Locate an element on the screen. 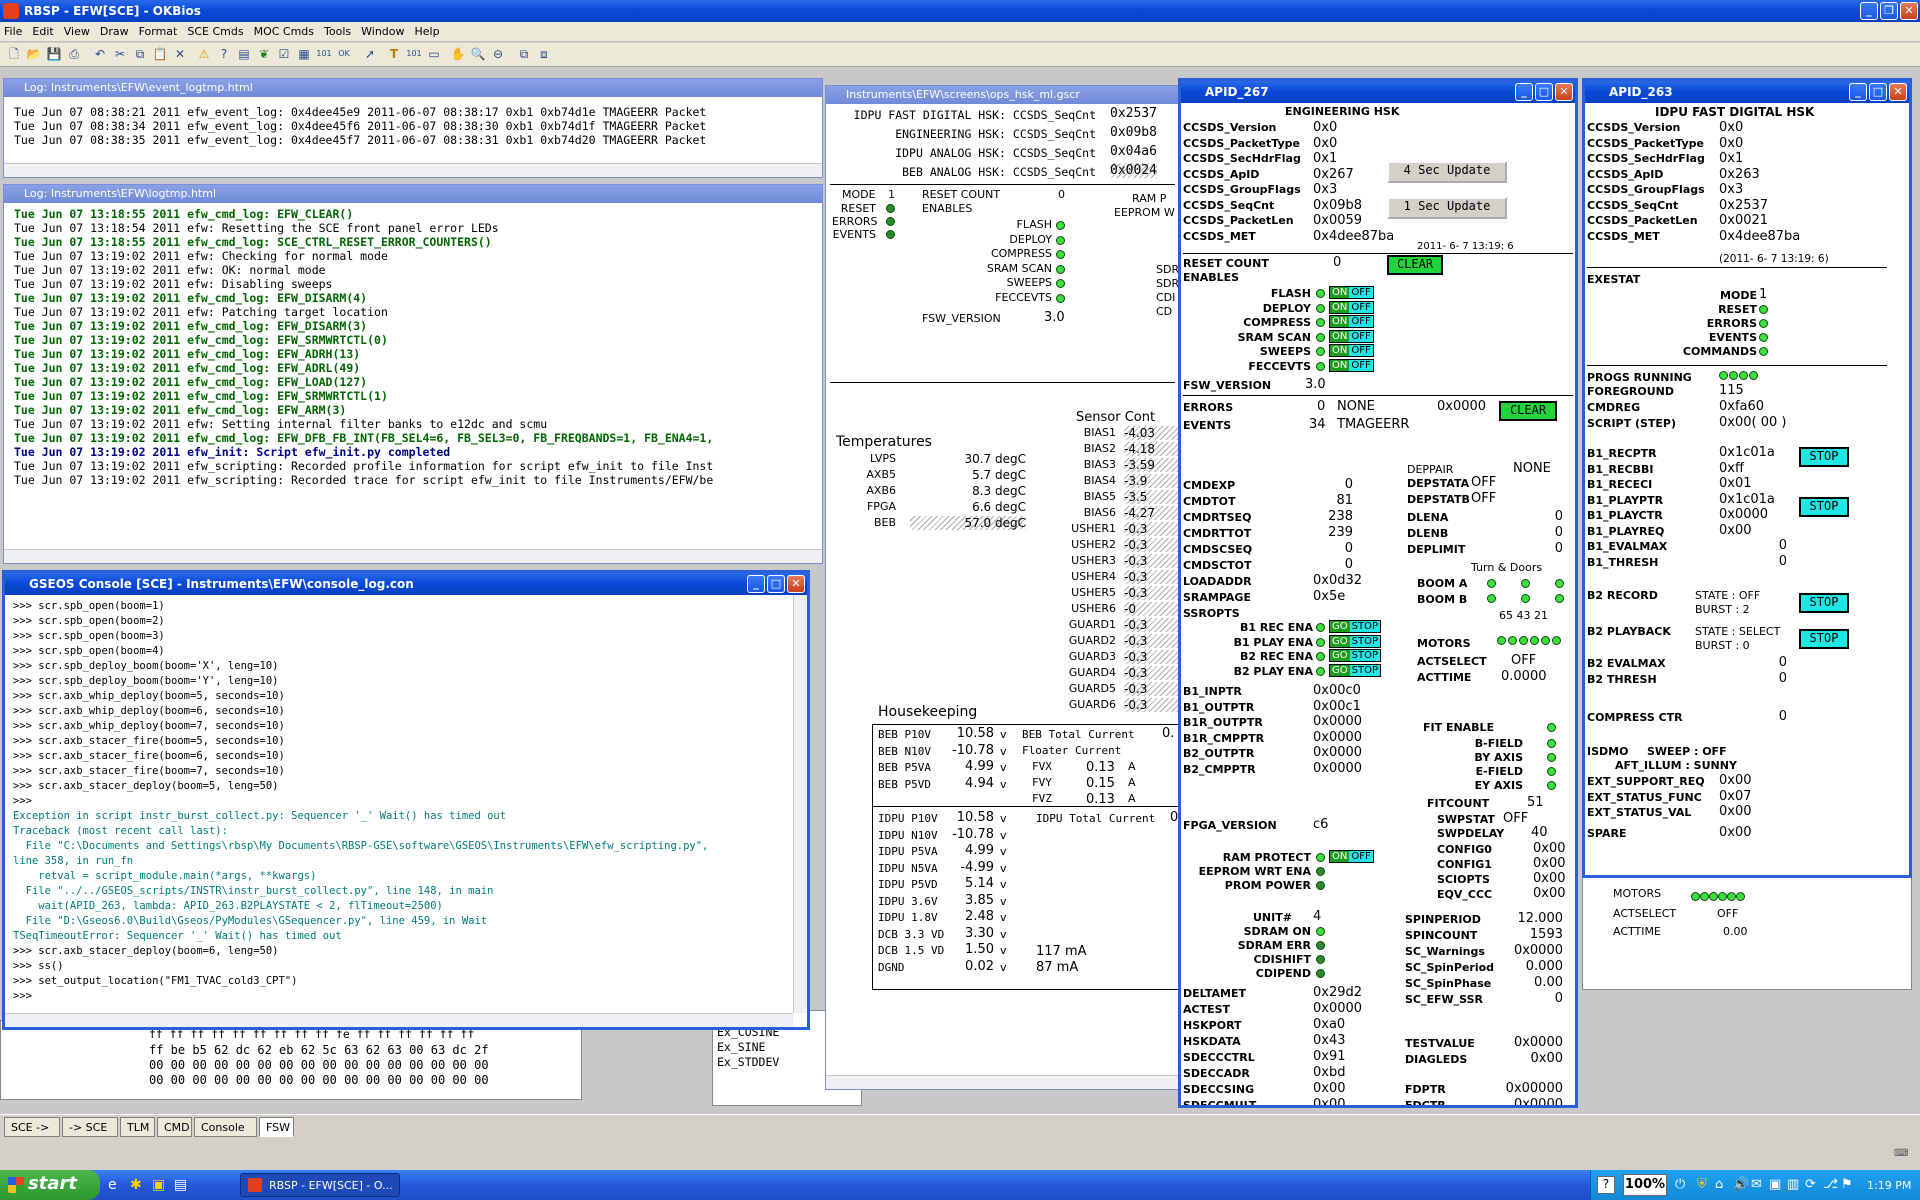 This screenshot has width=1920, height=1200. 4sec-update-button: 4 Sec Update is located at coordinates (1447, 172).